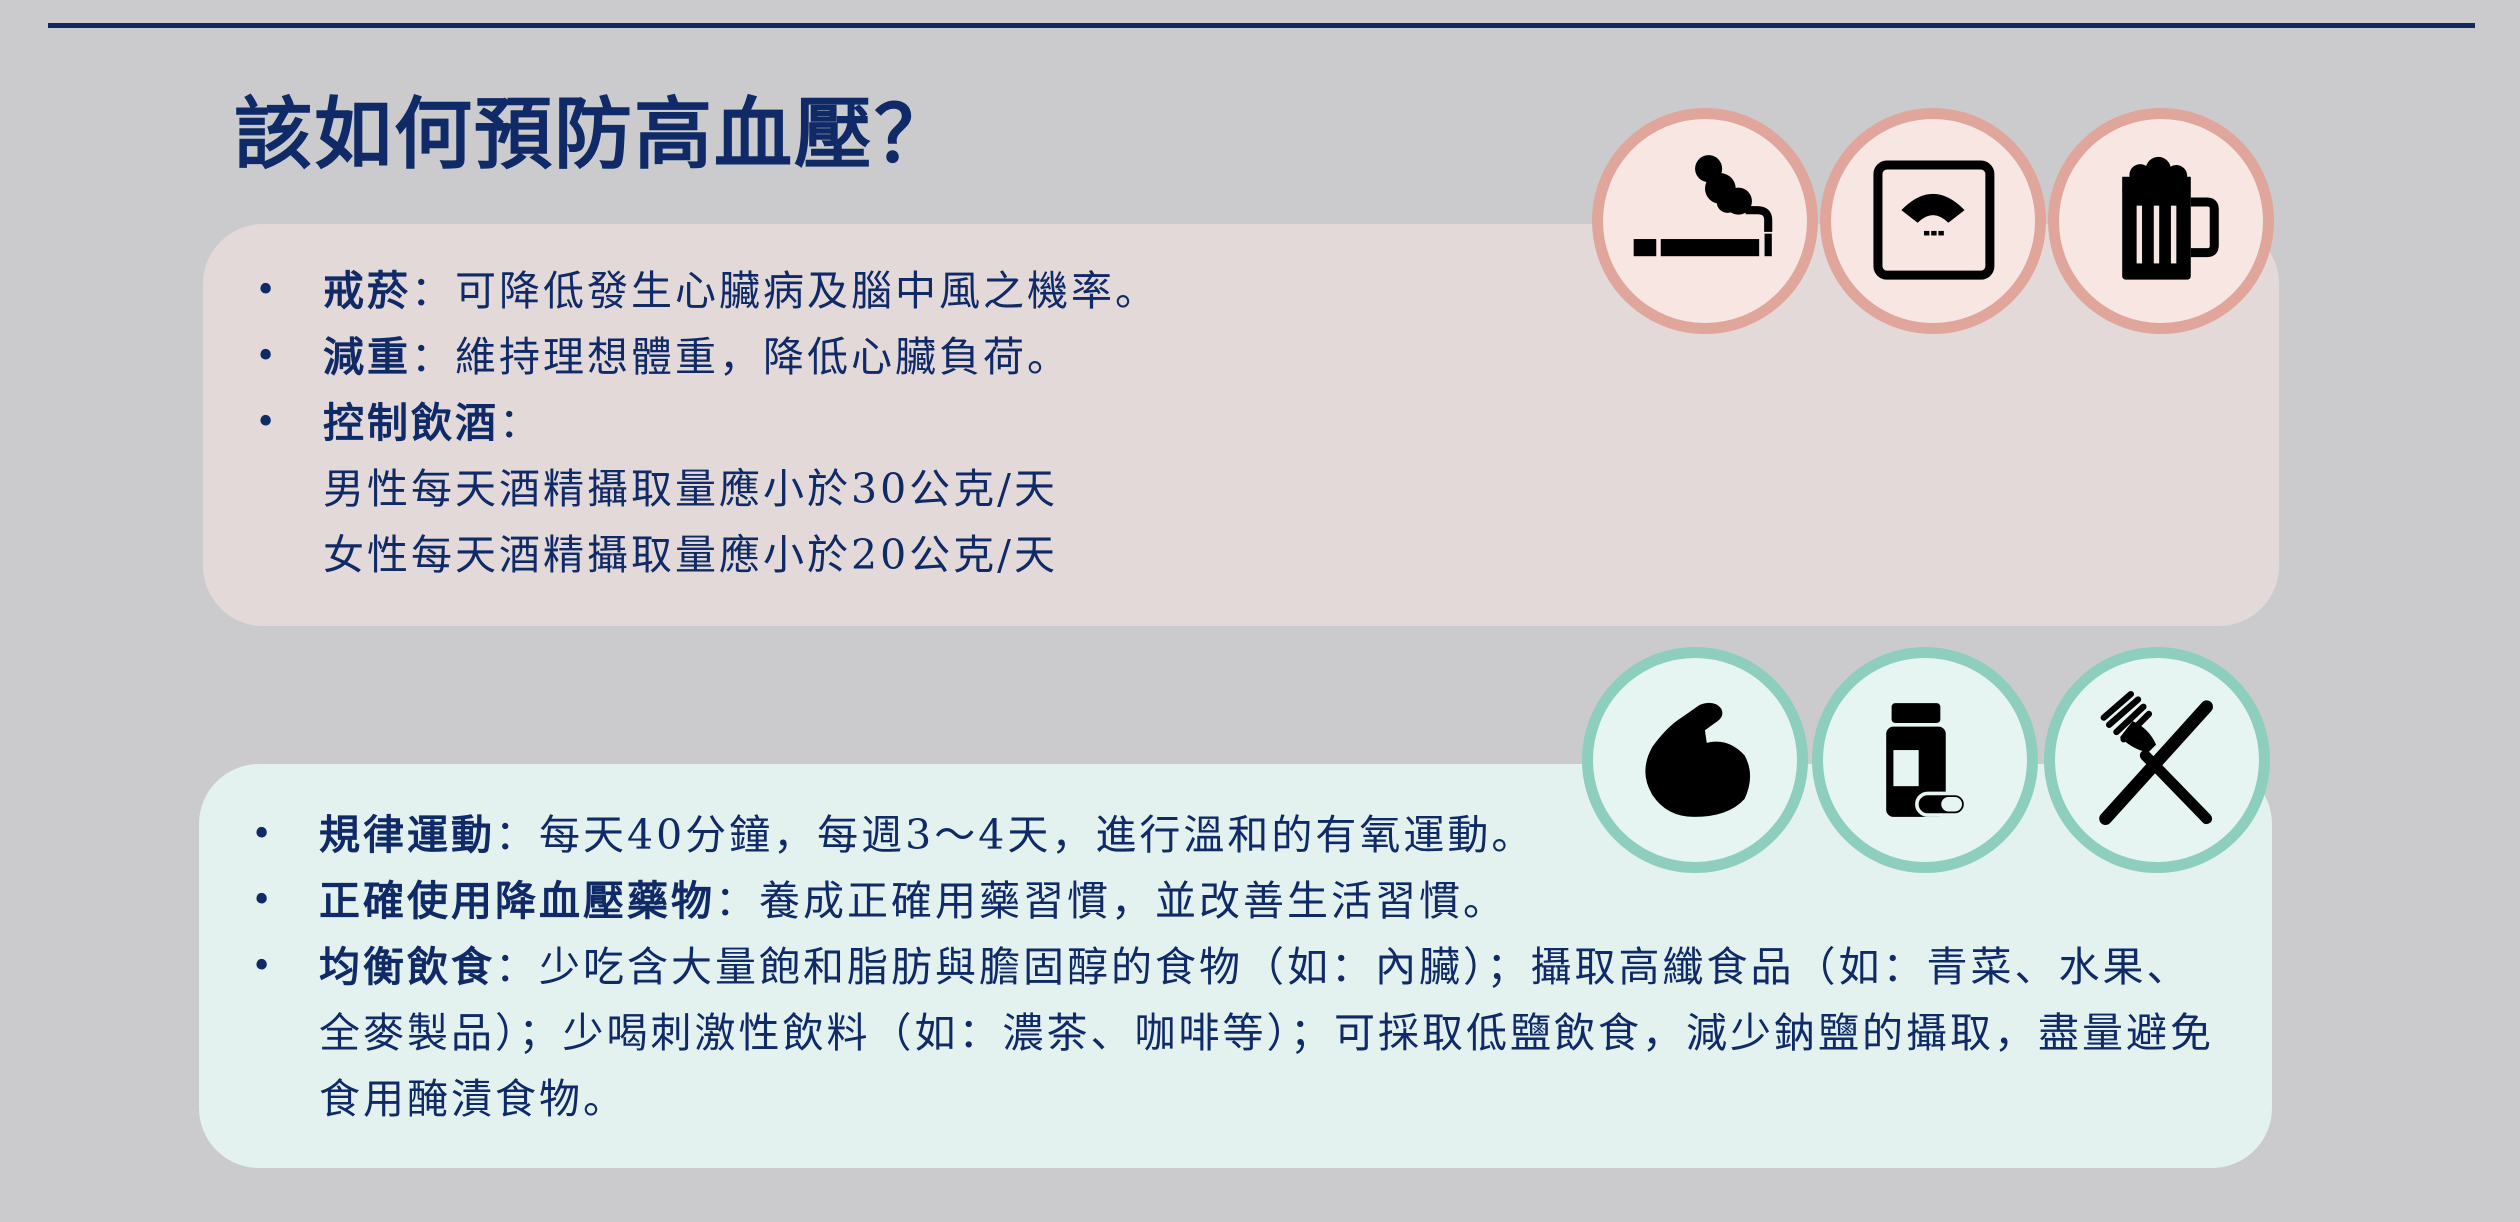 This screenshot has height=1222, width=2520. Describe the element at coordinates (690, 555) in the screenshot. I see `tip-subline-women: 女性每天酒精攝取量應小於20公克/天` at that location.